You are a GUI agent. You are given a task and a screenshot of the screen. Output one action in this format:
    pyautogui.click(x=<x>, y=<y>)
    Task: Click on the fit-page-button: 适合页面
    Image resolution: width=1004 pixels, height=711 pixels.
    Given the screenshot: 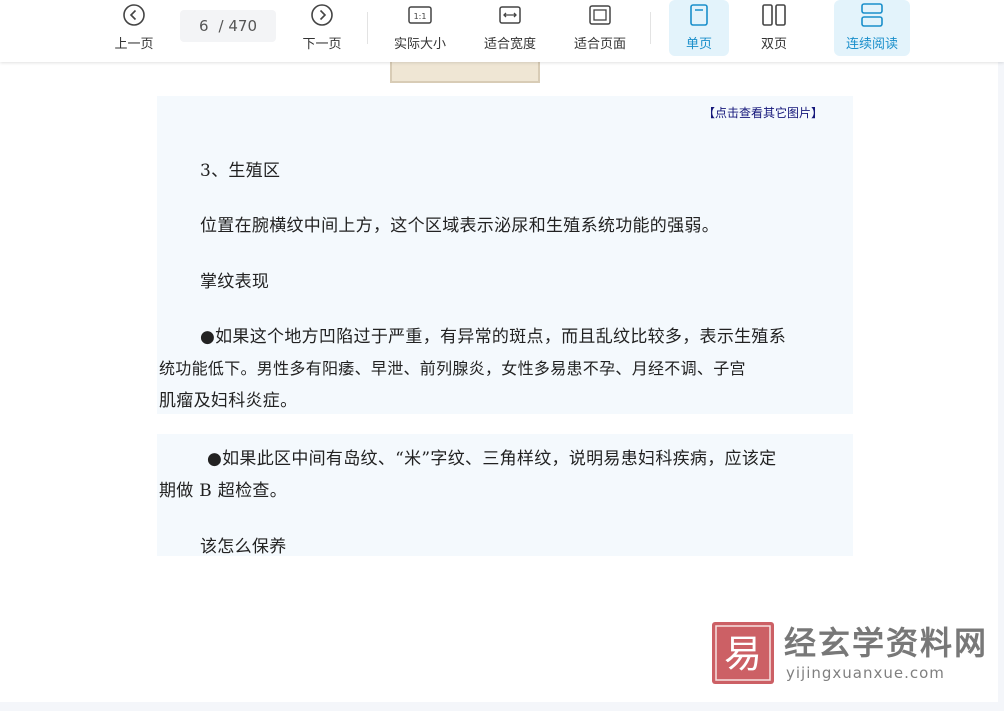 What is the action you would take?
    pyautogui.click(x=600, y=28)
    